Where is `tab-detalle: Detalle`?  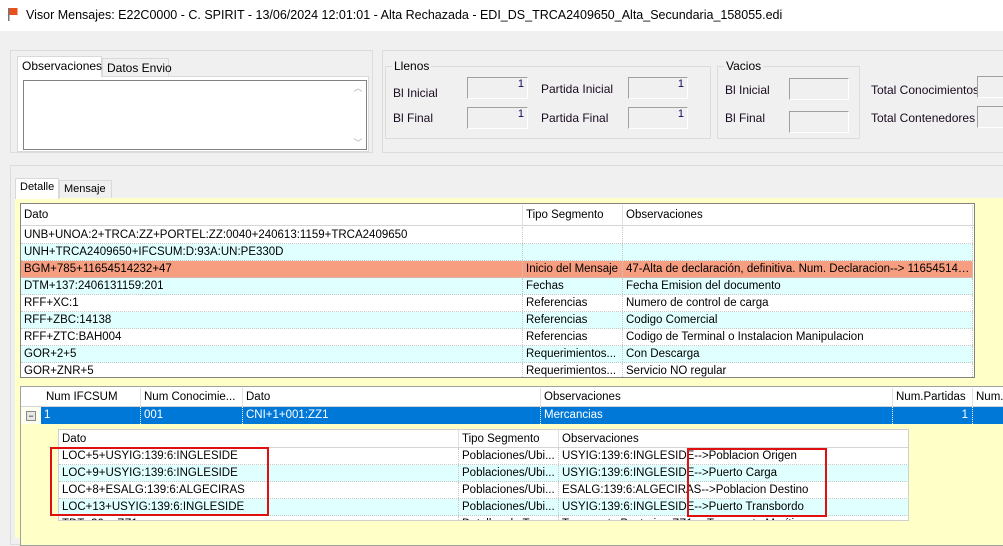
tab-detalle: Detalle is located at coordinates (37, 188).